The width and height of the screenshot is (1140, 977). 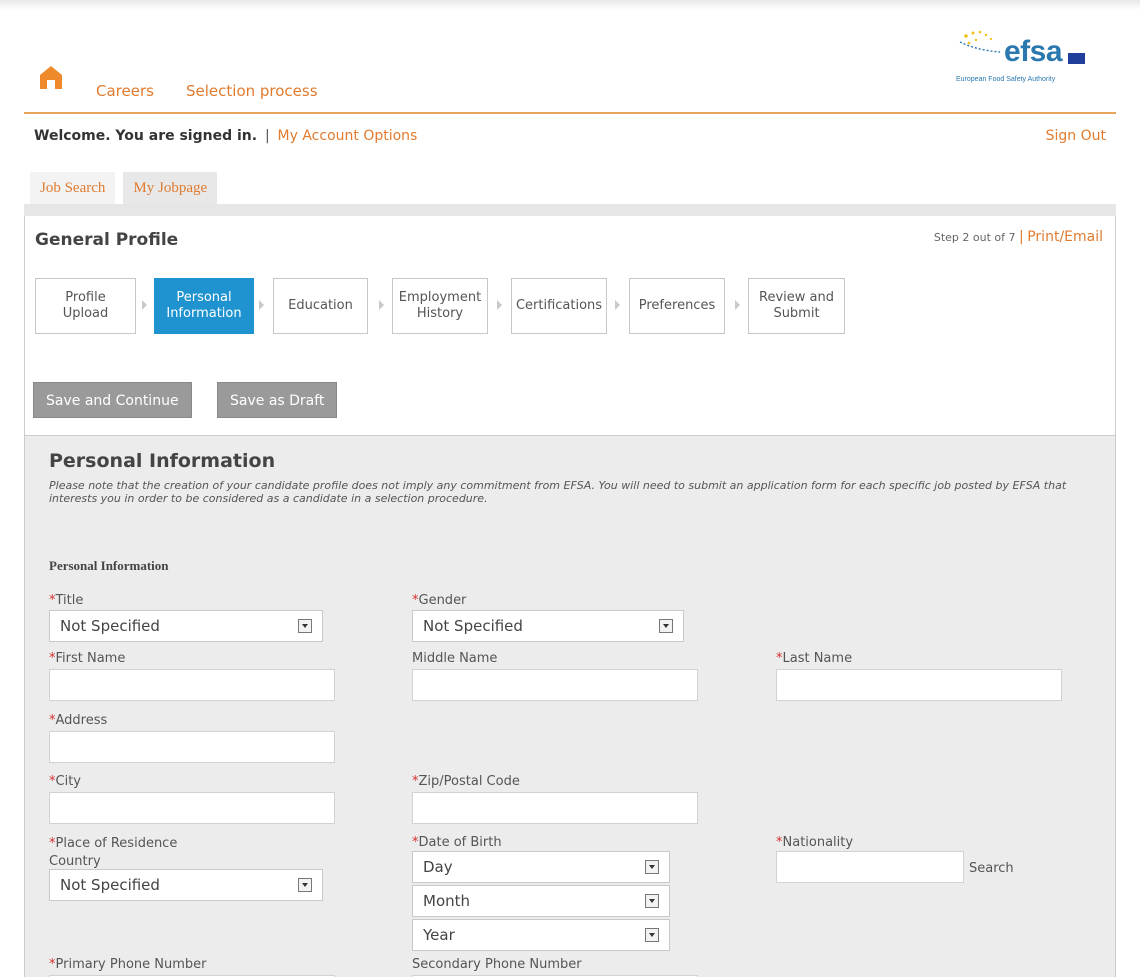 I want to click on zip-label: *Zip/Postal Code, so click(x=466, y=781).